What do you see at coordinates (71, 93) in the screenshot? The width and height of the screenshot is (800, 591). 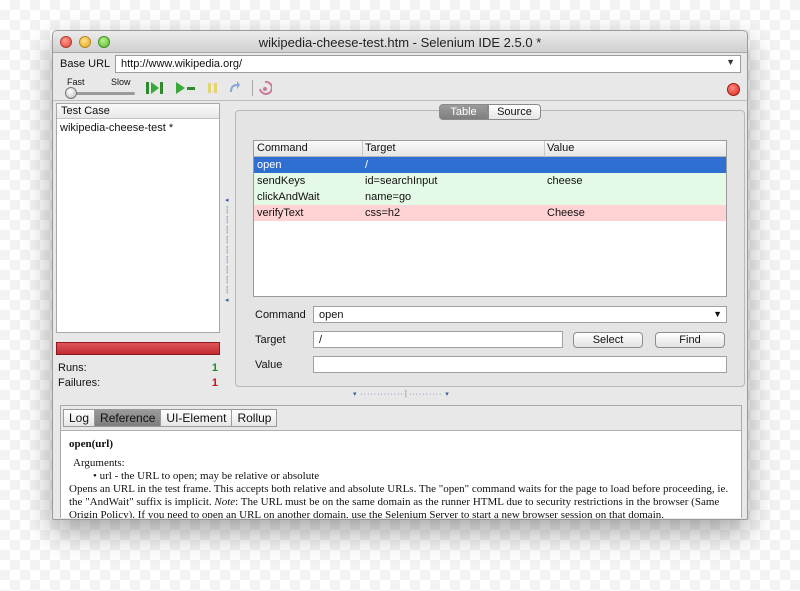 I see `speed-slider-knob` at bounding box center [71, 93].